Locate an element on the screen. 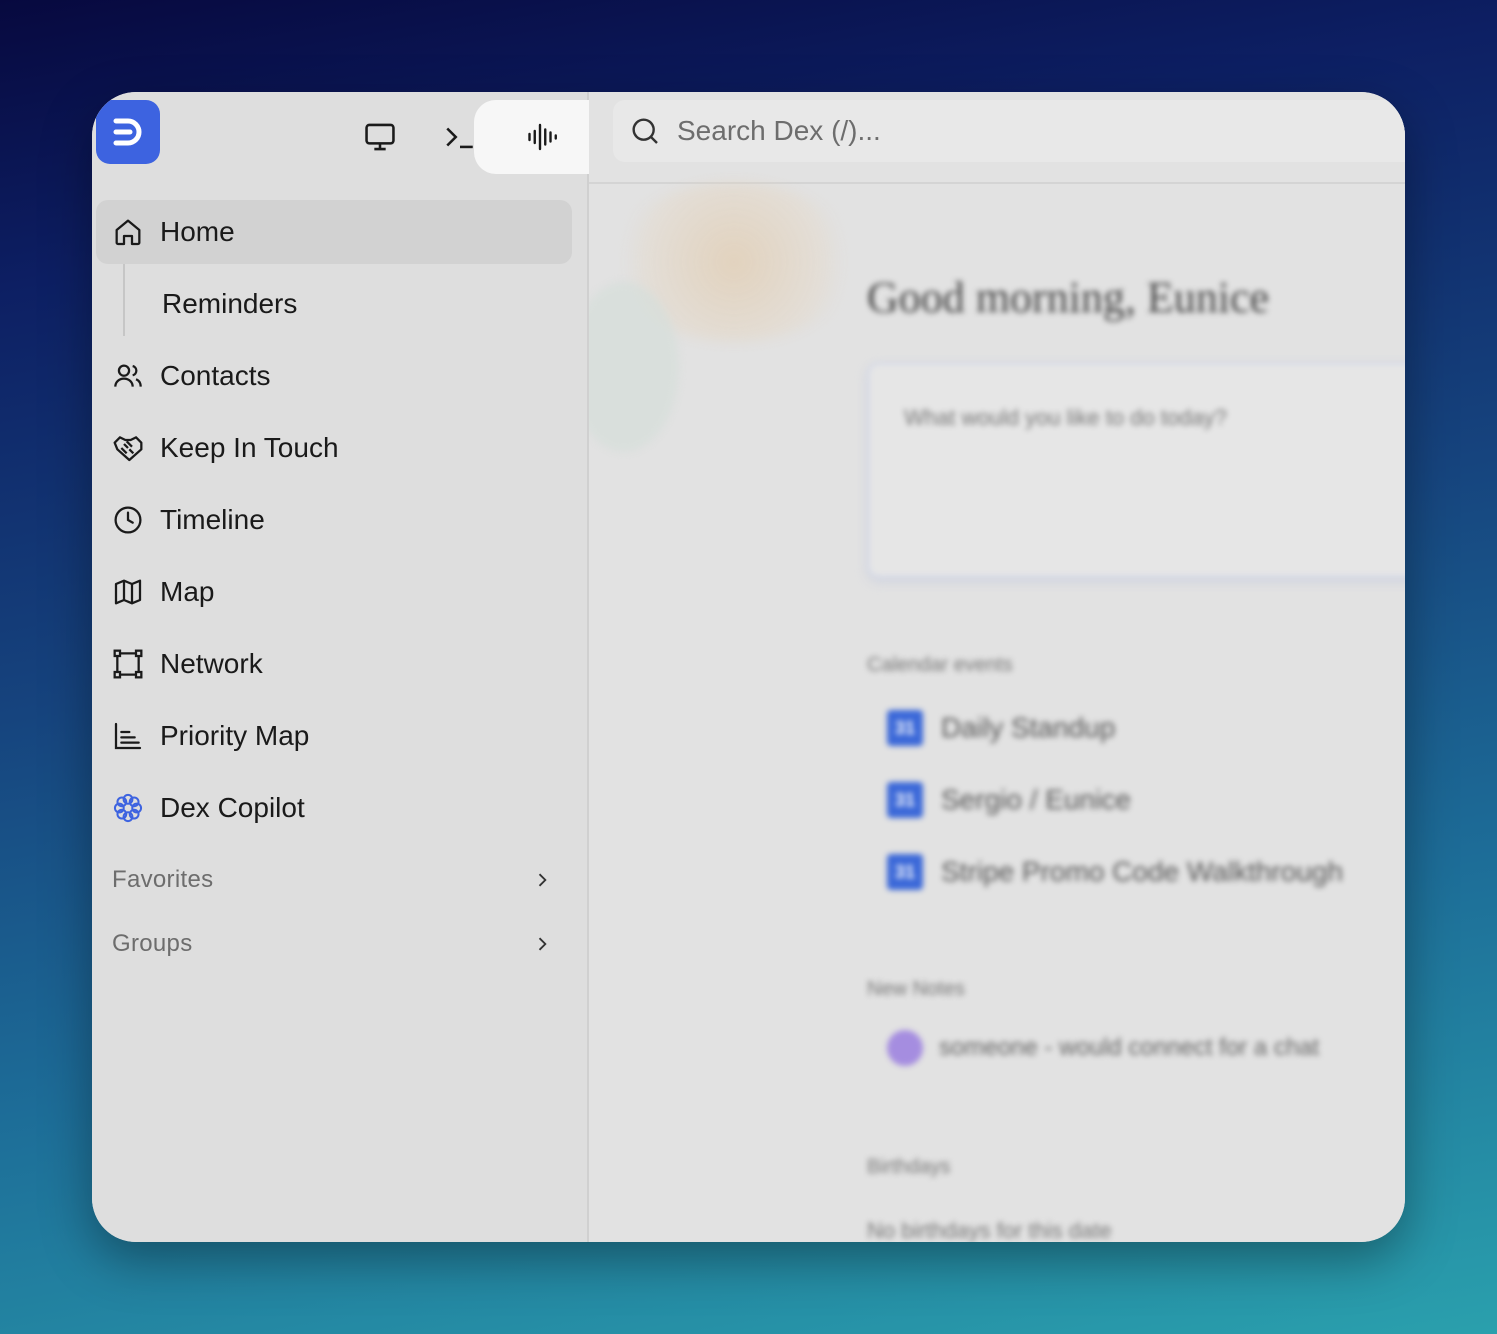  calendar-event: 31 Sergio / Eunice is located at coordinates (1009, 800).